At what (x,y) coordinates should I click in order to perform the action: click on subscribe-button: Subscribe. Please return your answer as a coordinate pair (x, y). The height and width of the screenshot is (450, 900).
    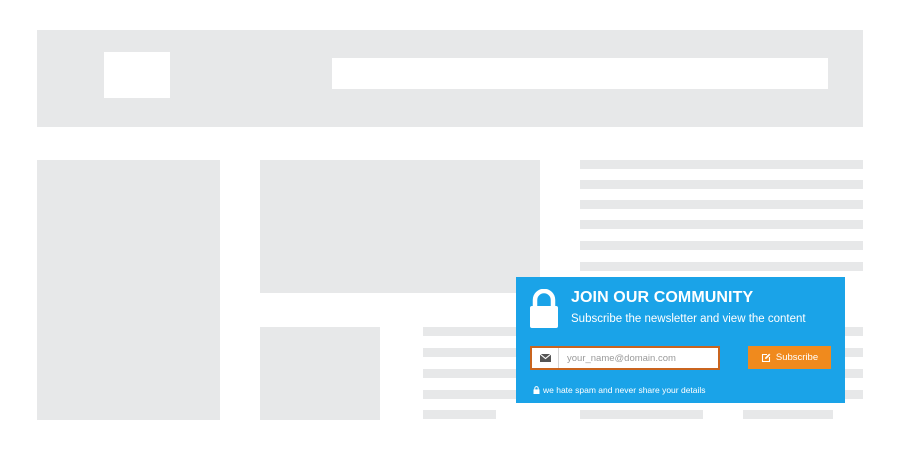
    Looking at the image, I should click on (789, 357).